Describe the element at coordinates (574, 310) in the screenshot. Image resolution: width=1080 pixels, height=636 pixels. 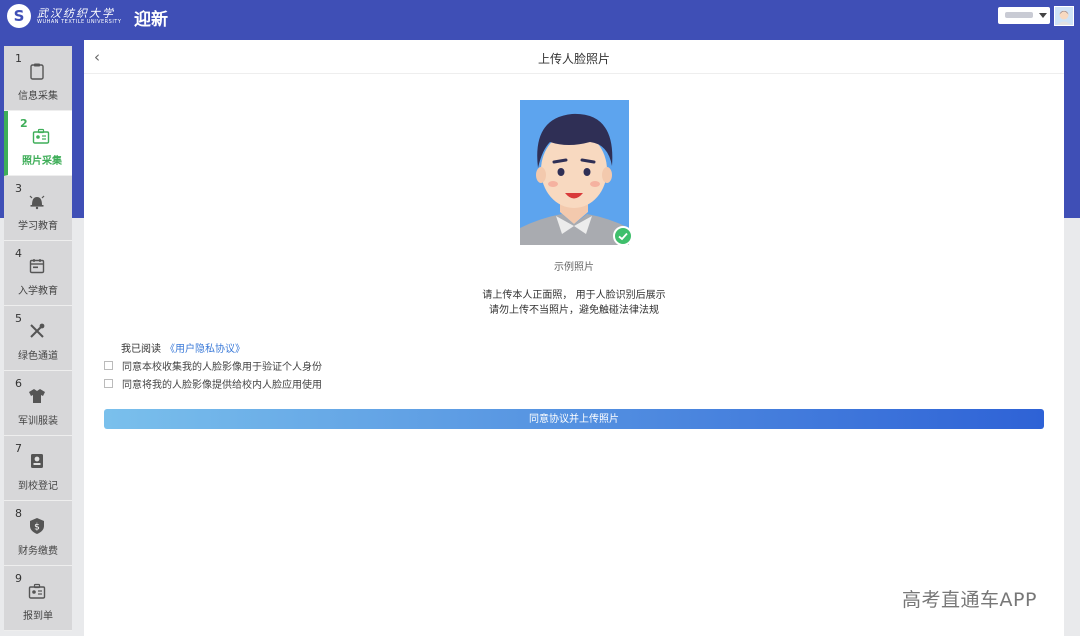
I see `notice-line-2: 请勿上传不当照片，避免触碰法律法规` at that location.